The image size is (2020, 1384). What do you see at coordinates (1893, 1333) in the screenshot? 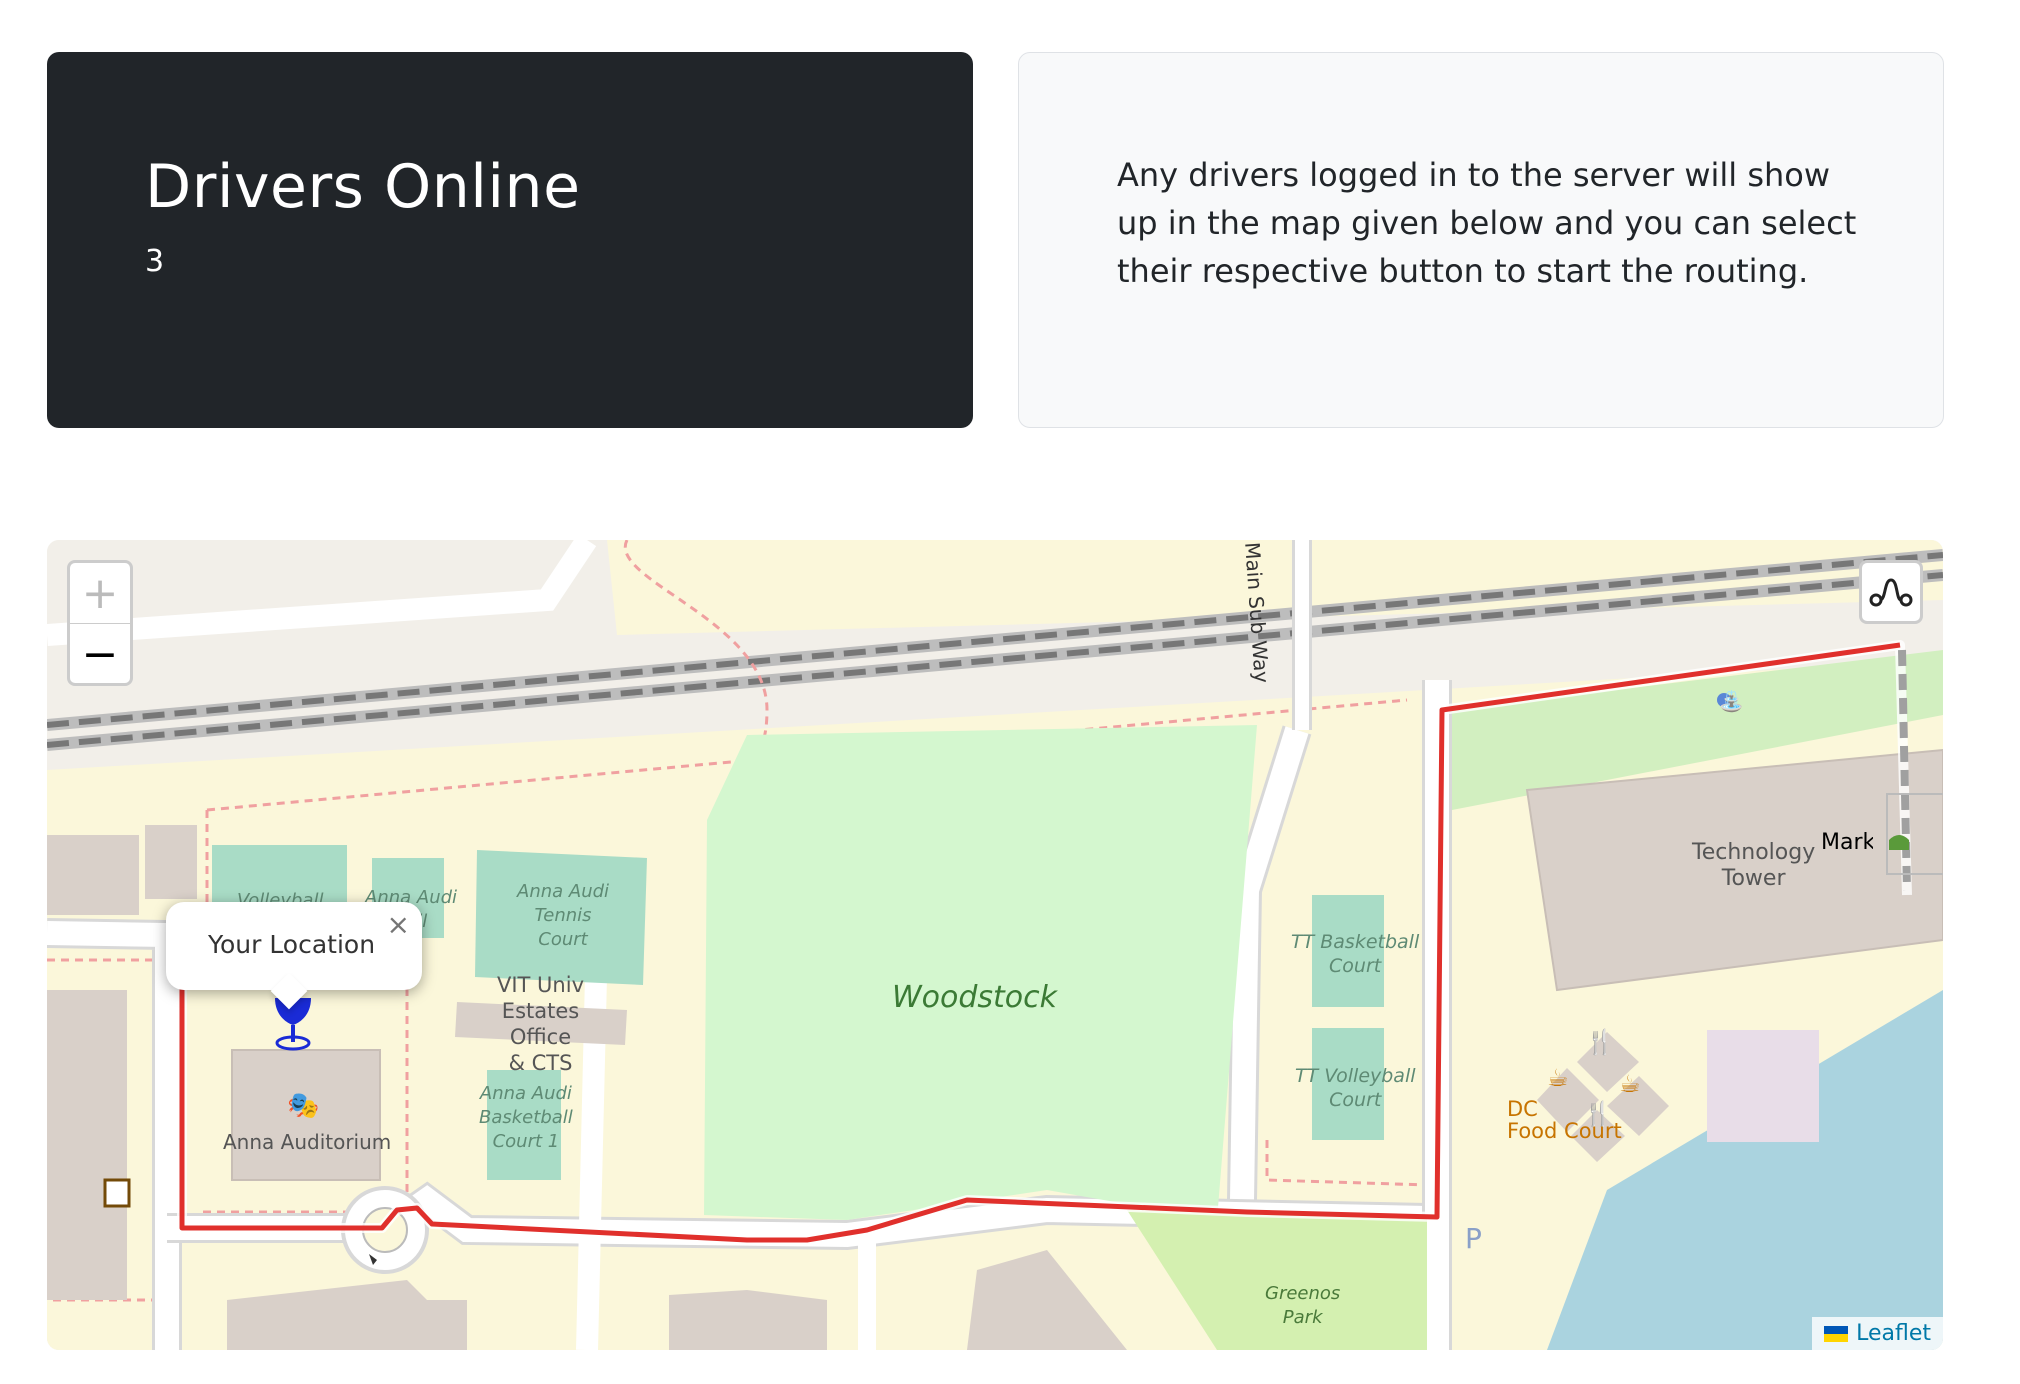
I see `attribution-link: Leaflet` at bounding box center [1893, 1333].